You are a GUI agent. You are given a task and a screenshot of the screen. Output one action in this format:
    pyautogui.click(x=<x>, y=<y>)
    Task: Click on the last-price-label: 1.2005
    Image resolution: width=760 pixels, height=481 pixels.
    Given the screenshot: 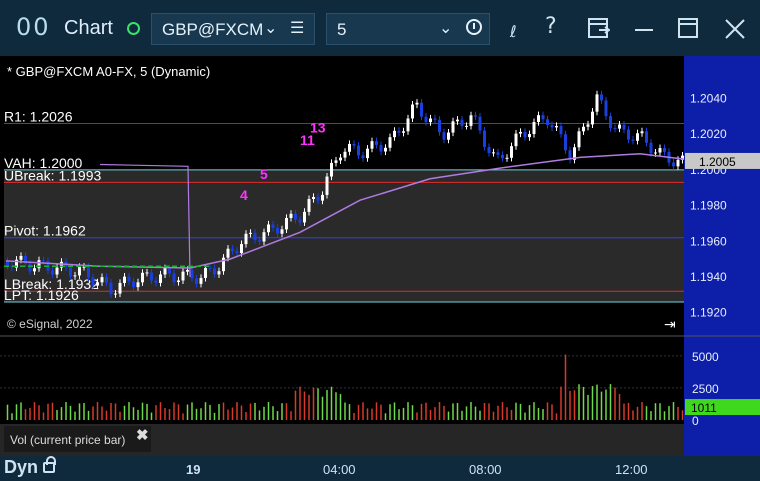 What is the action you would take?
    pyautogui.click(x=717, y=162)
    